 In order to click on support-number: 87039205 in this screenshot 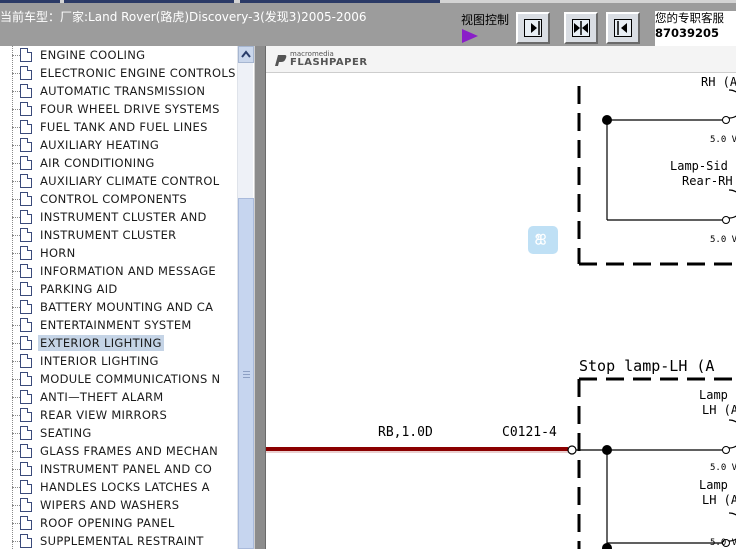, I will do `click(687, 33)`.